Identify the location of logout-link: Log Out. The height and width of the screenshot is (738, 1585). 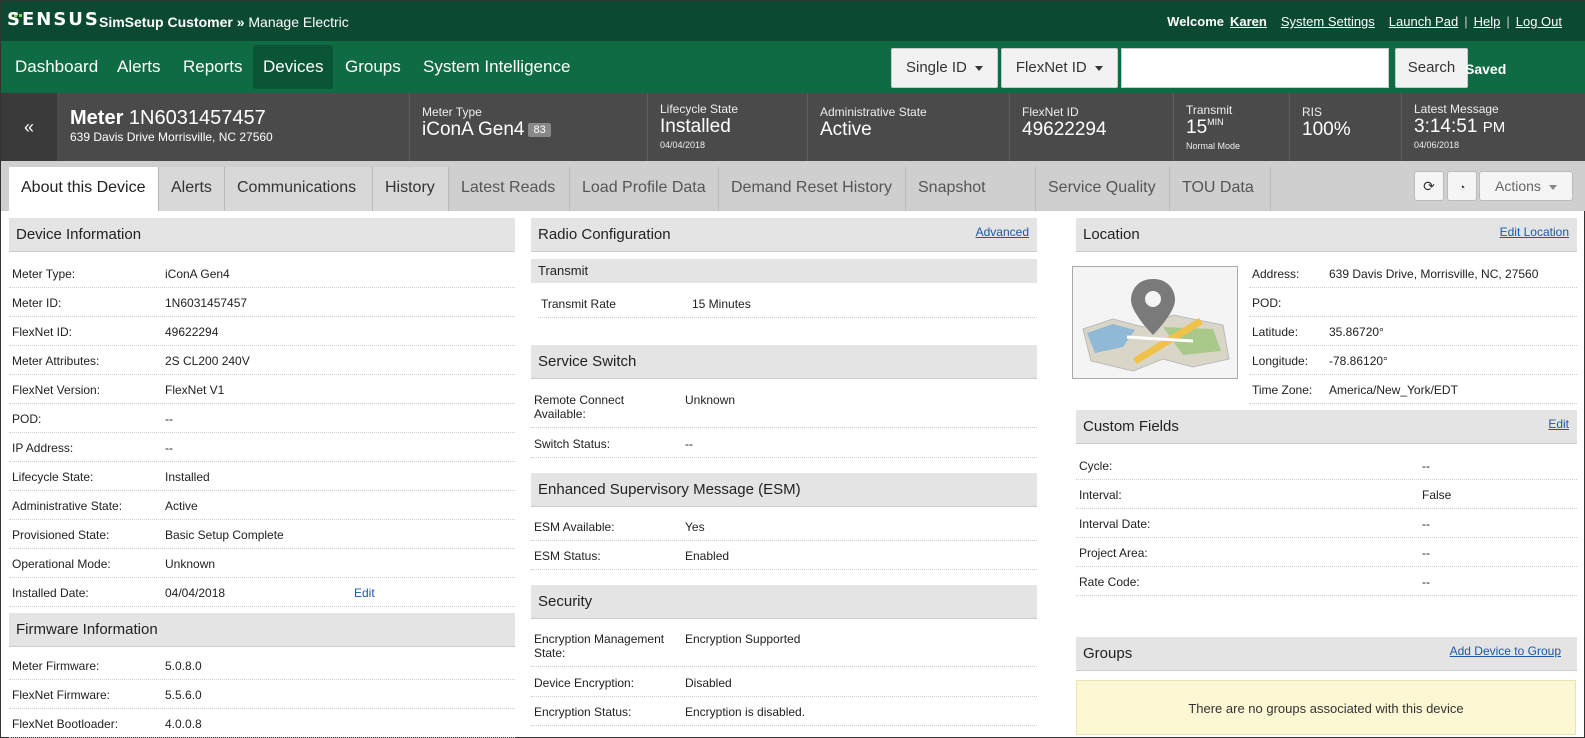
(1539, 21).